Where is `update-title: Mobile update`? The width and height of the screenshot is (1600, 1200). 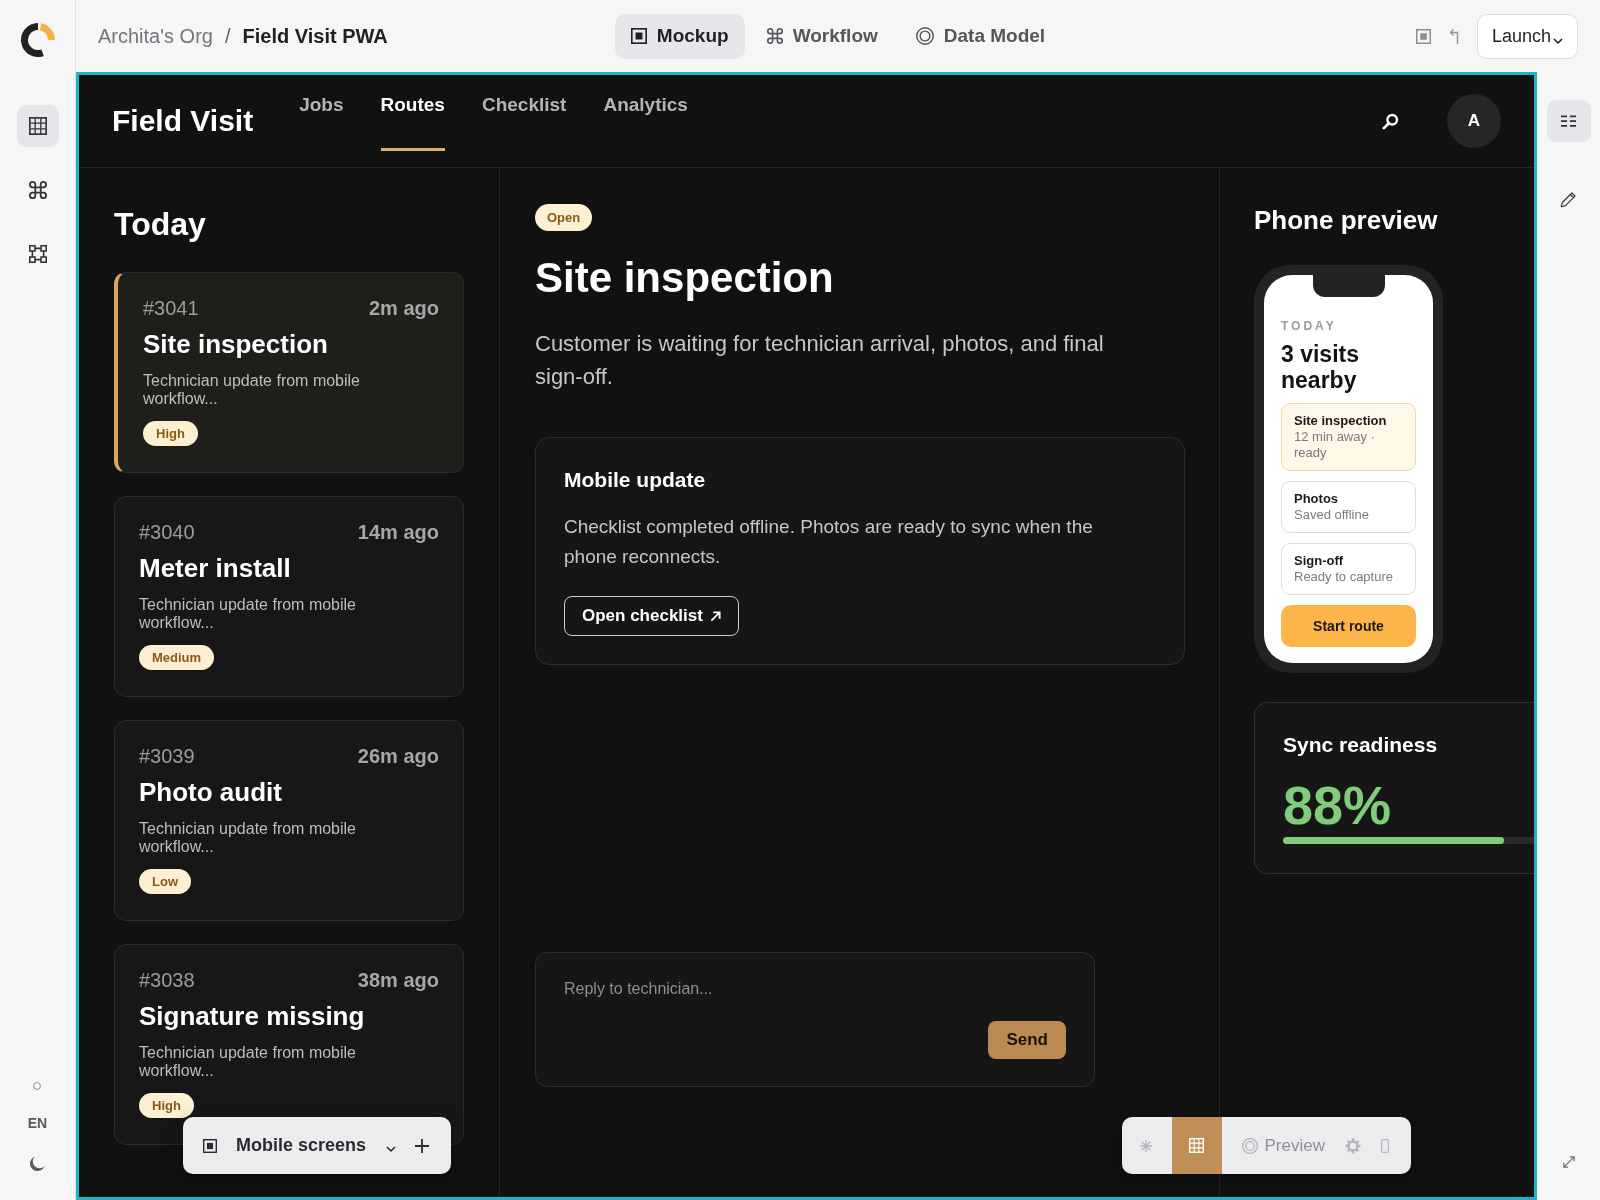
update-title: Mobile update is located at coordinates (635, 480).